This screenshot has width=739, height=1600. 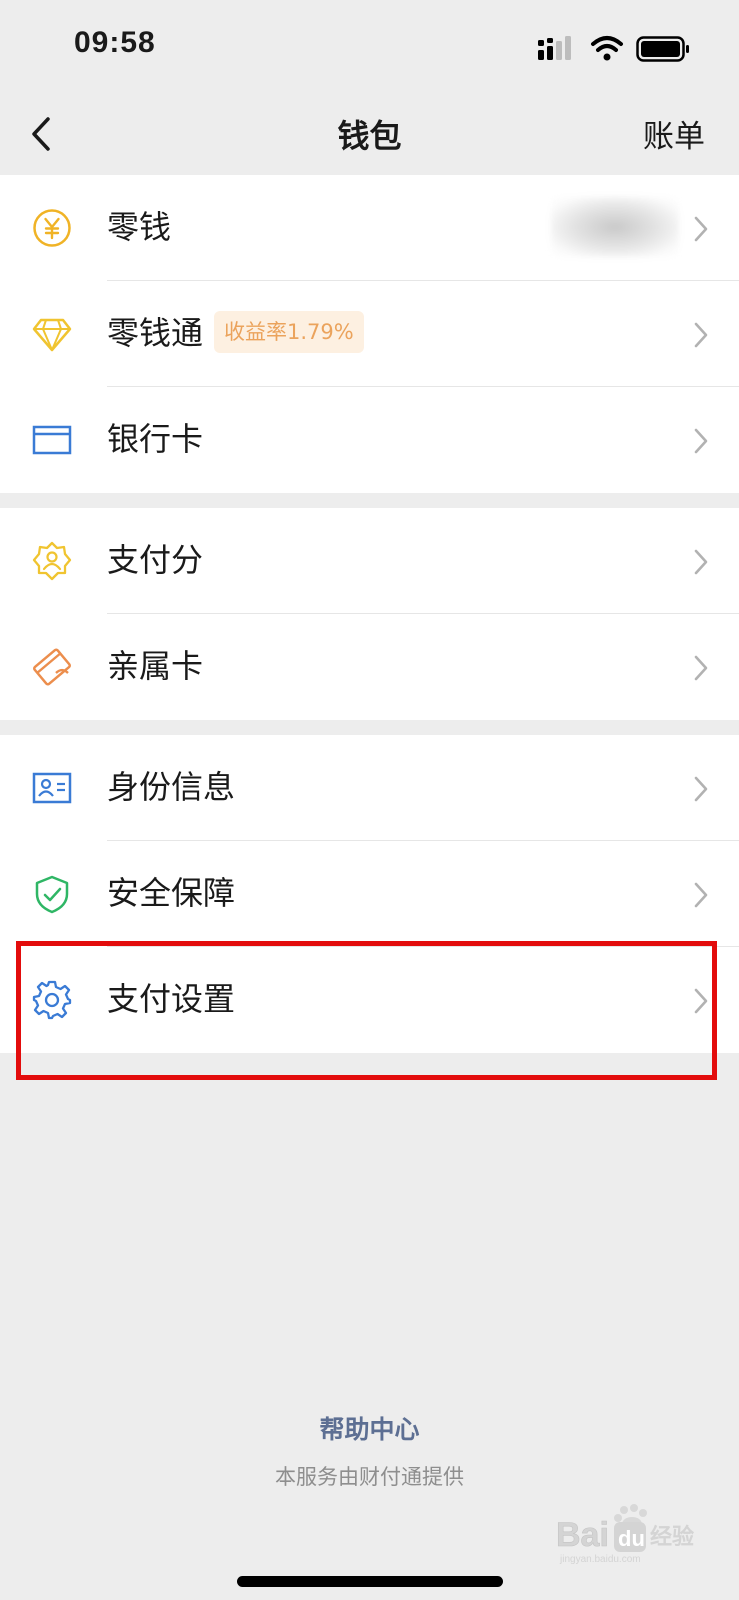 What do you see at coordinates (369, 47) in the screenshot?
I see `status-bar: 09:58` at bounding box center [369, 47].